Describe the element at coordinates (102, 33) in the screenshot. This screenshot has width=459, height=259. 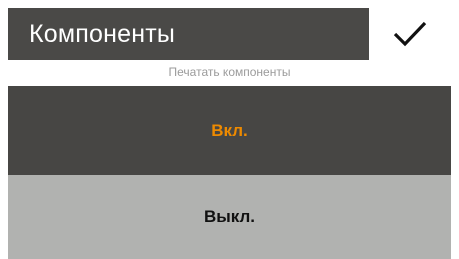
I see `page-title: Компоненты` at that location.